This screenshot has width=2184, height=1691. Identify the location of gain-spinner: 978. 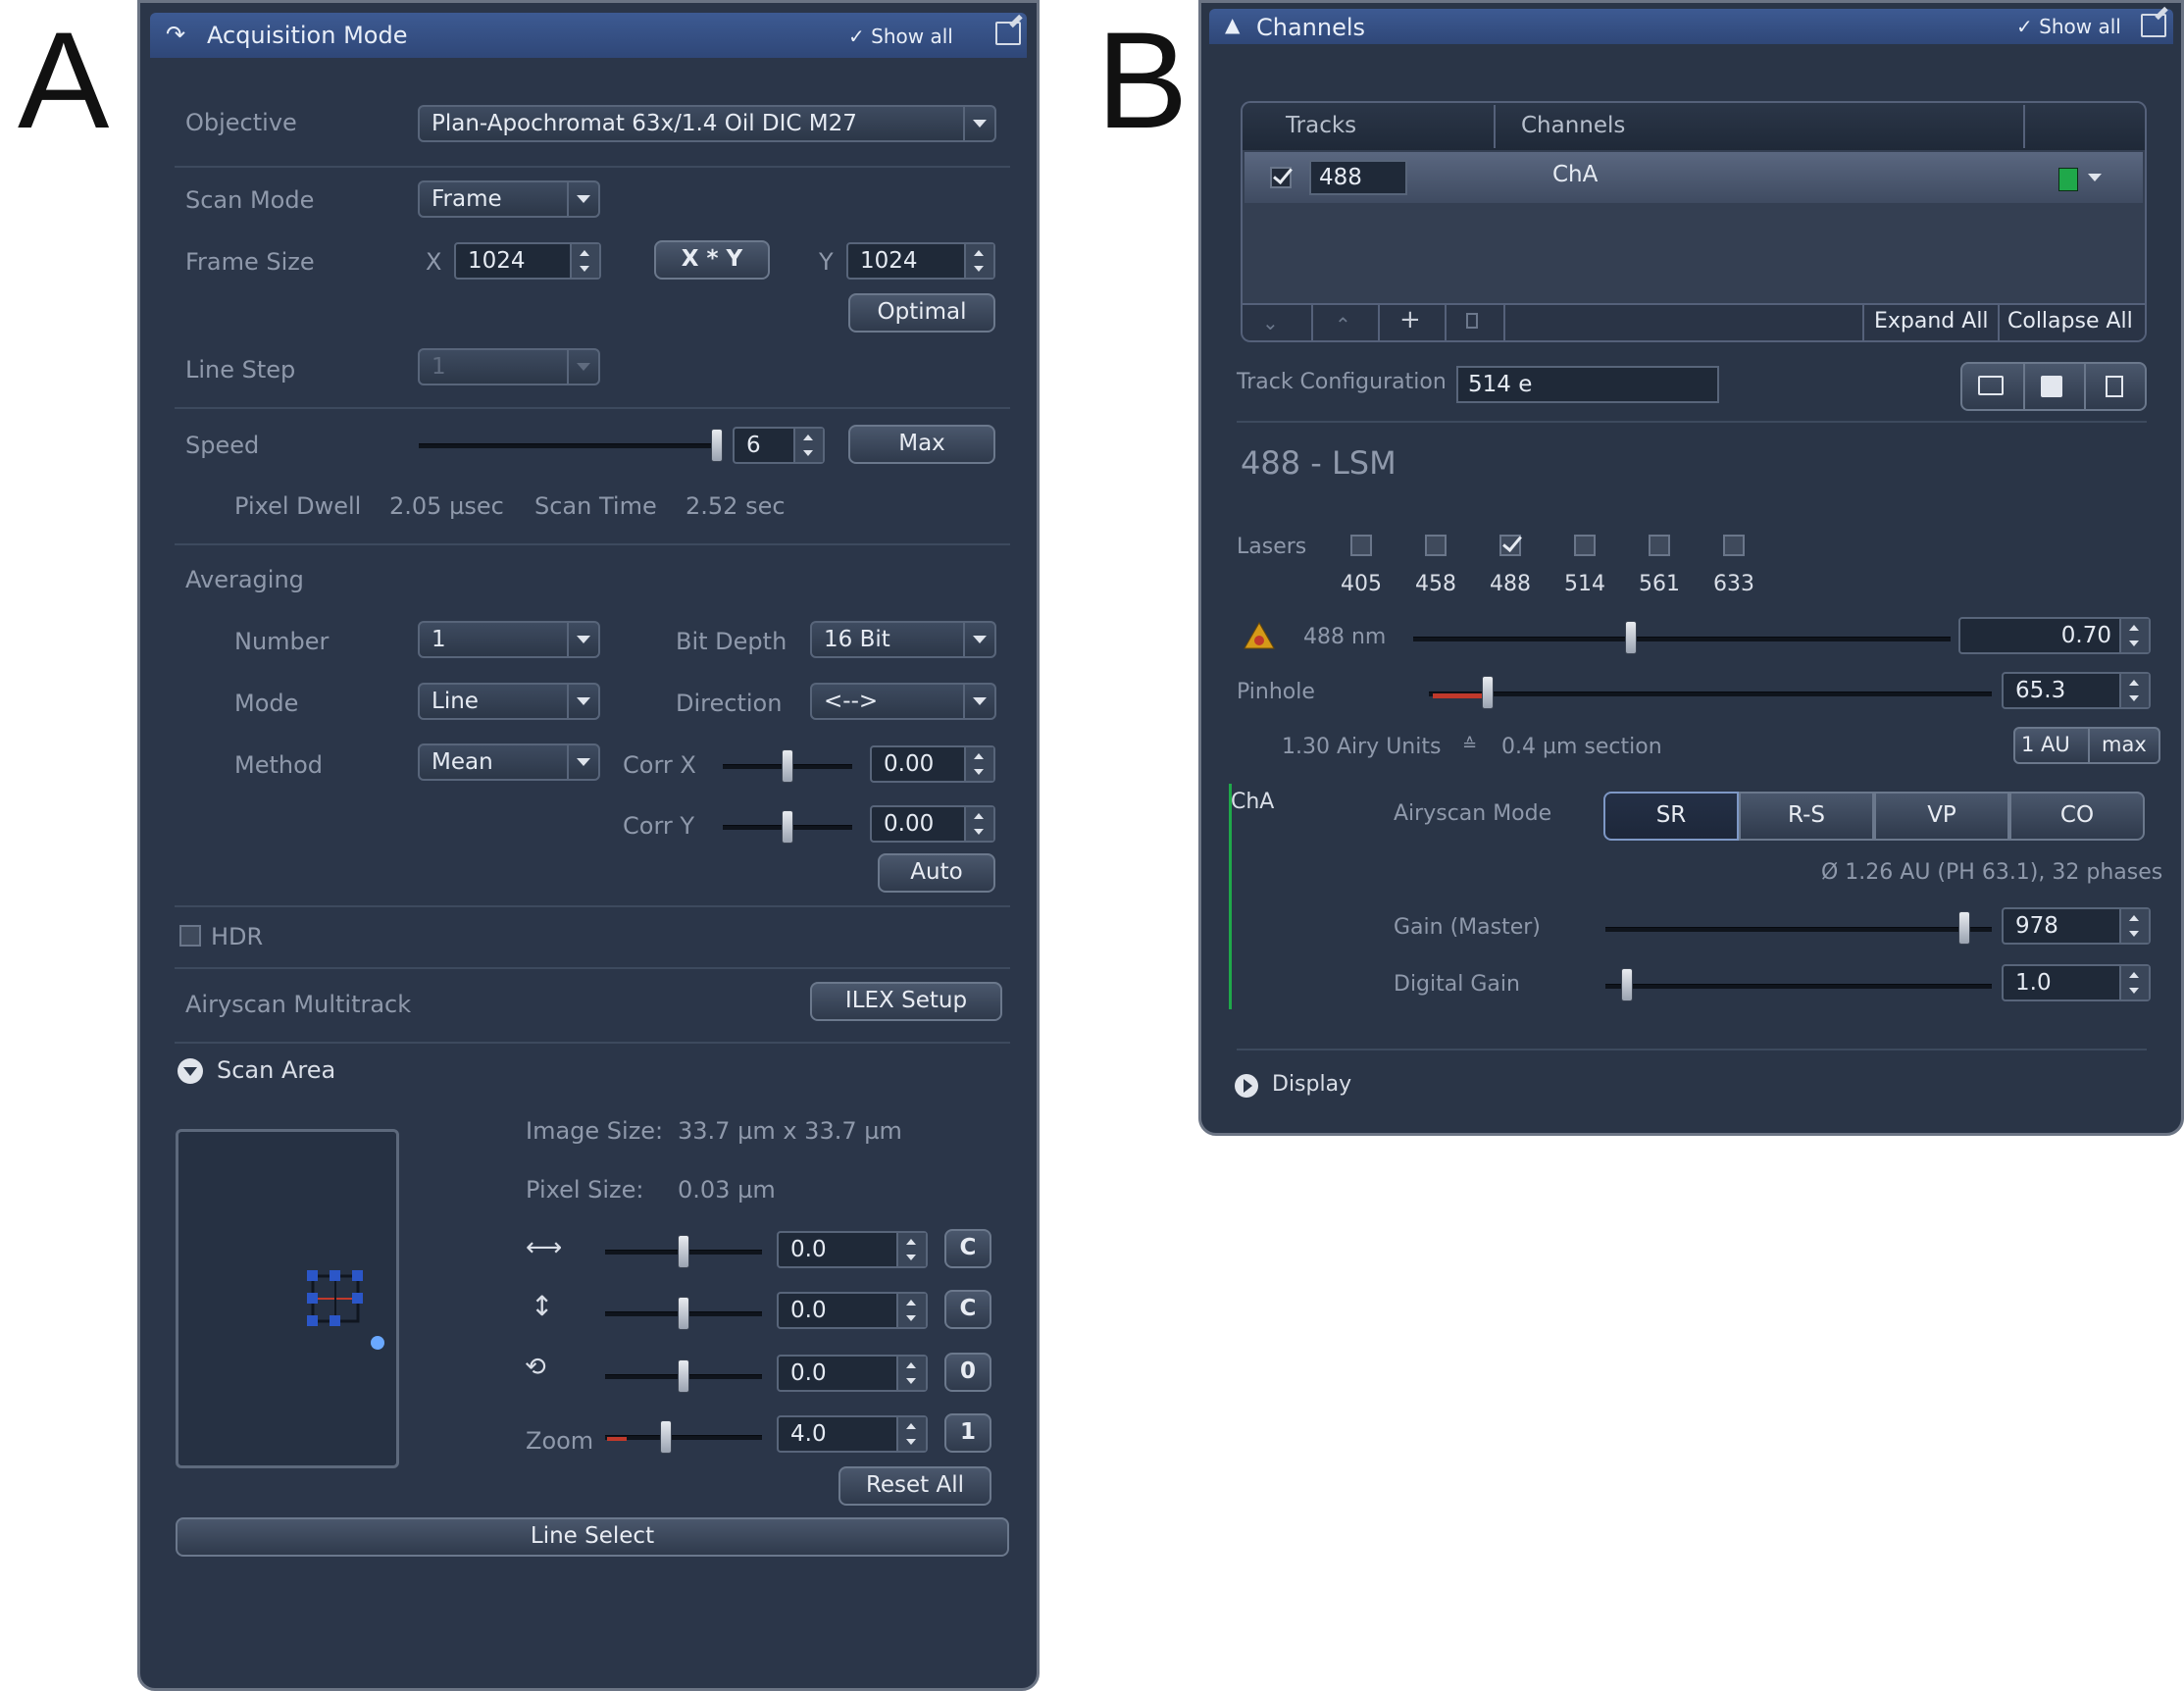
(2076, 926).